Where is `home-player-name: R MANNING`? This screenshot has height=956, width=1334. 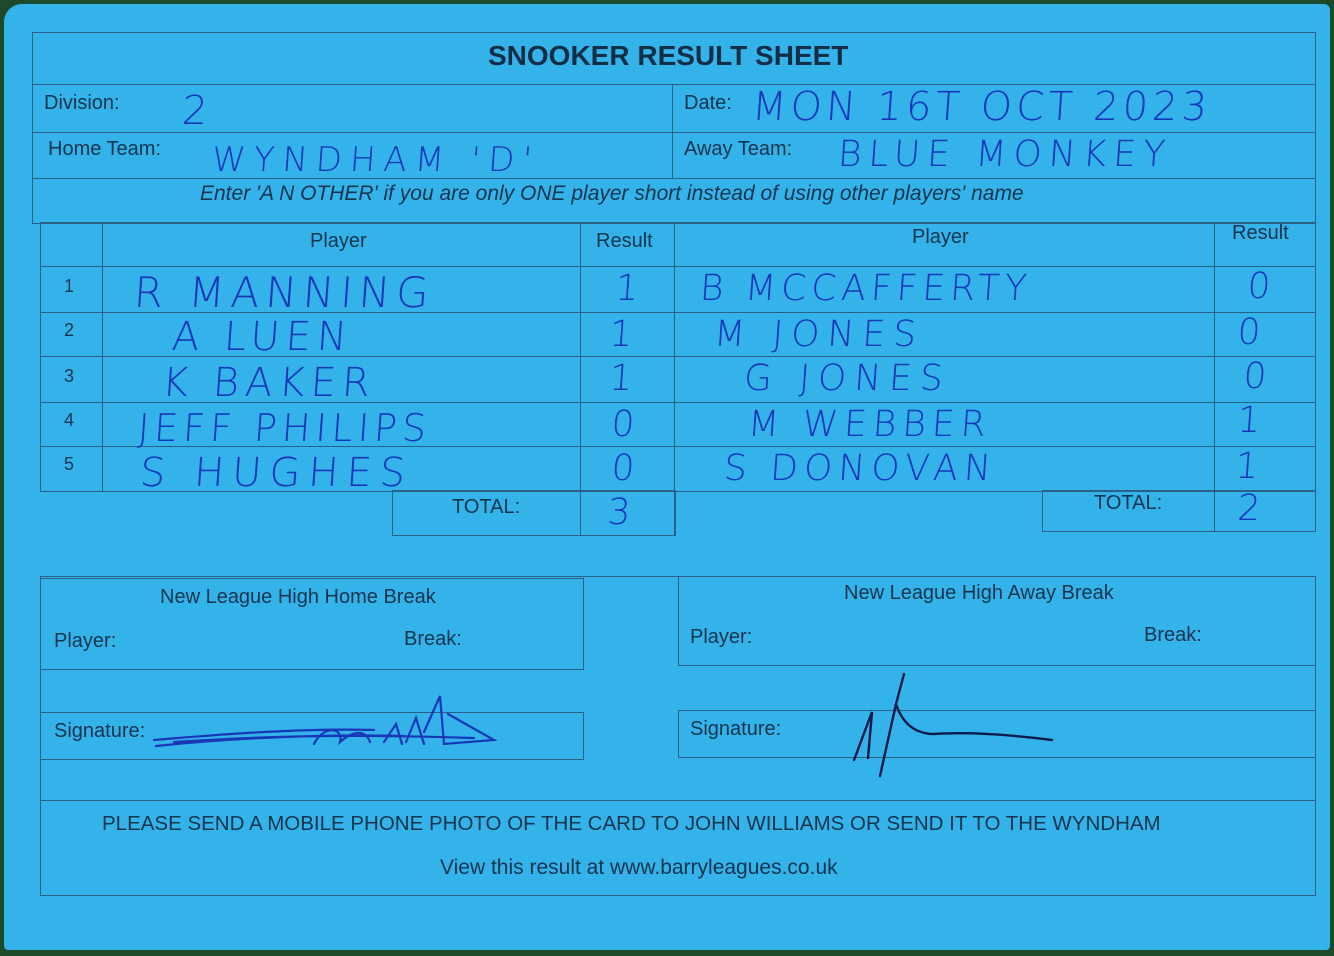
home-player-name: R MANNING is located at coordinates (284, 292).